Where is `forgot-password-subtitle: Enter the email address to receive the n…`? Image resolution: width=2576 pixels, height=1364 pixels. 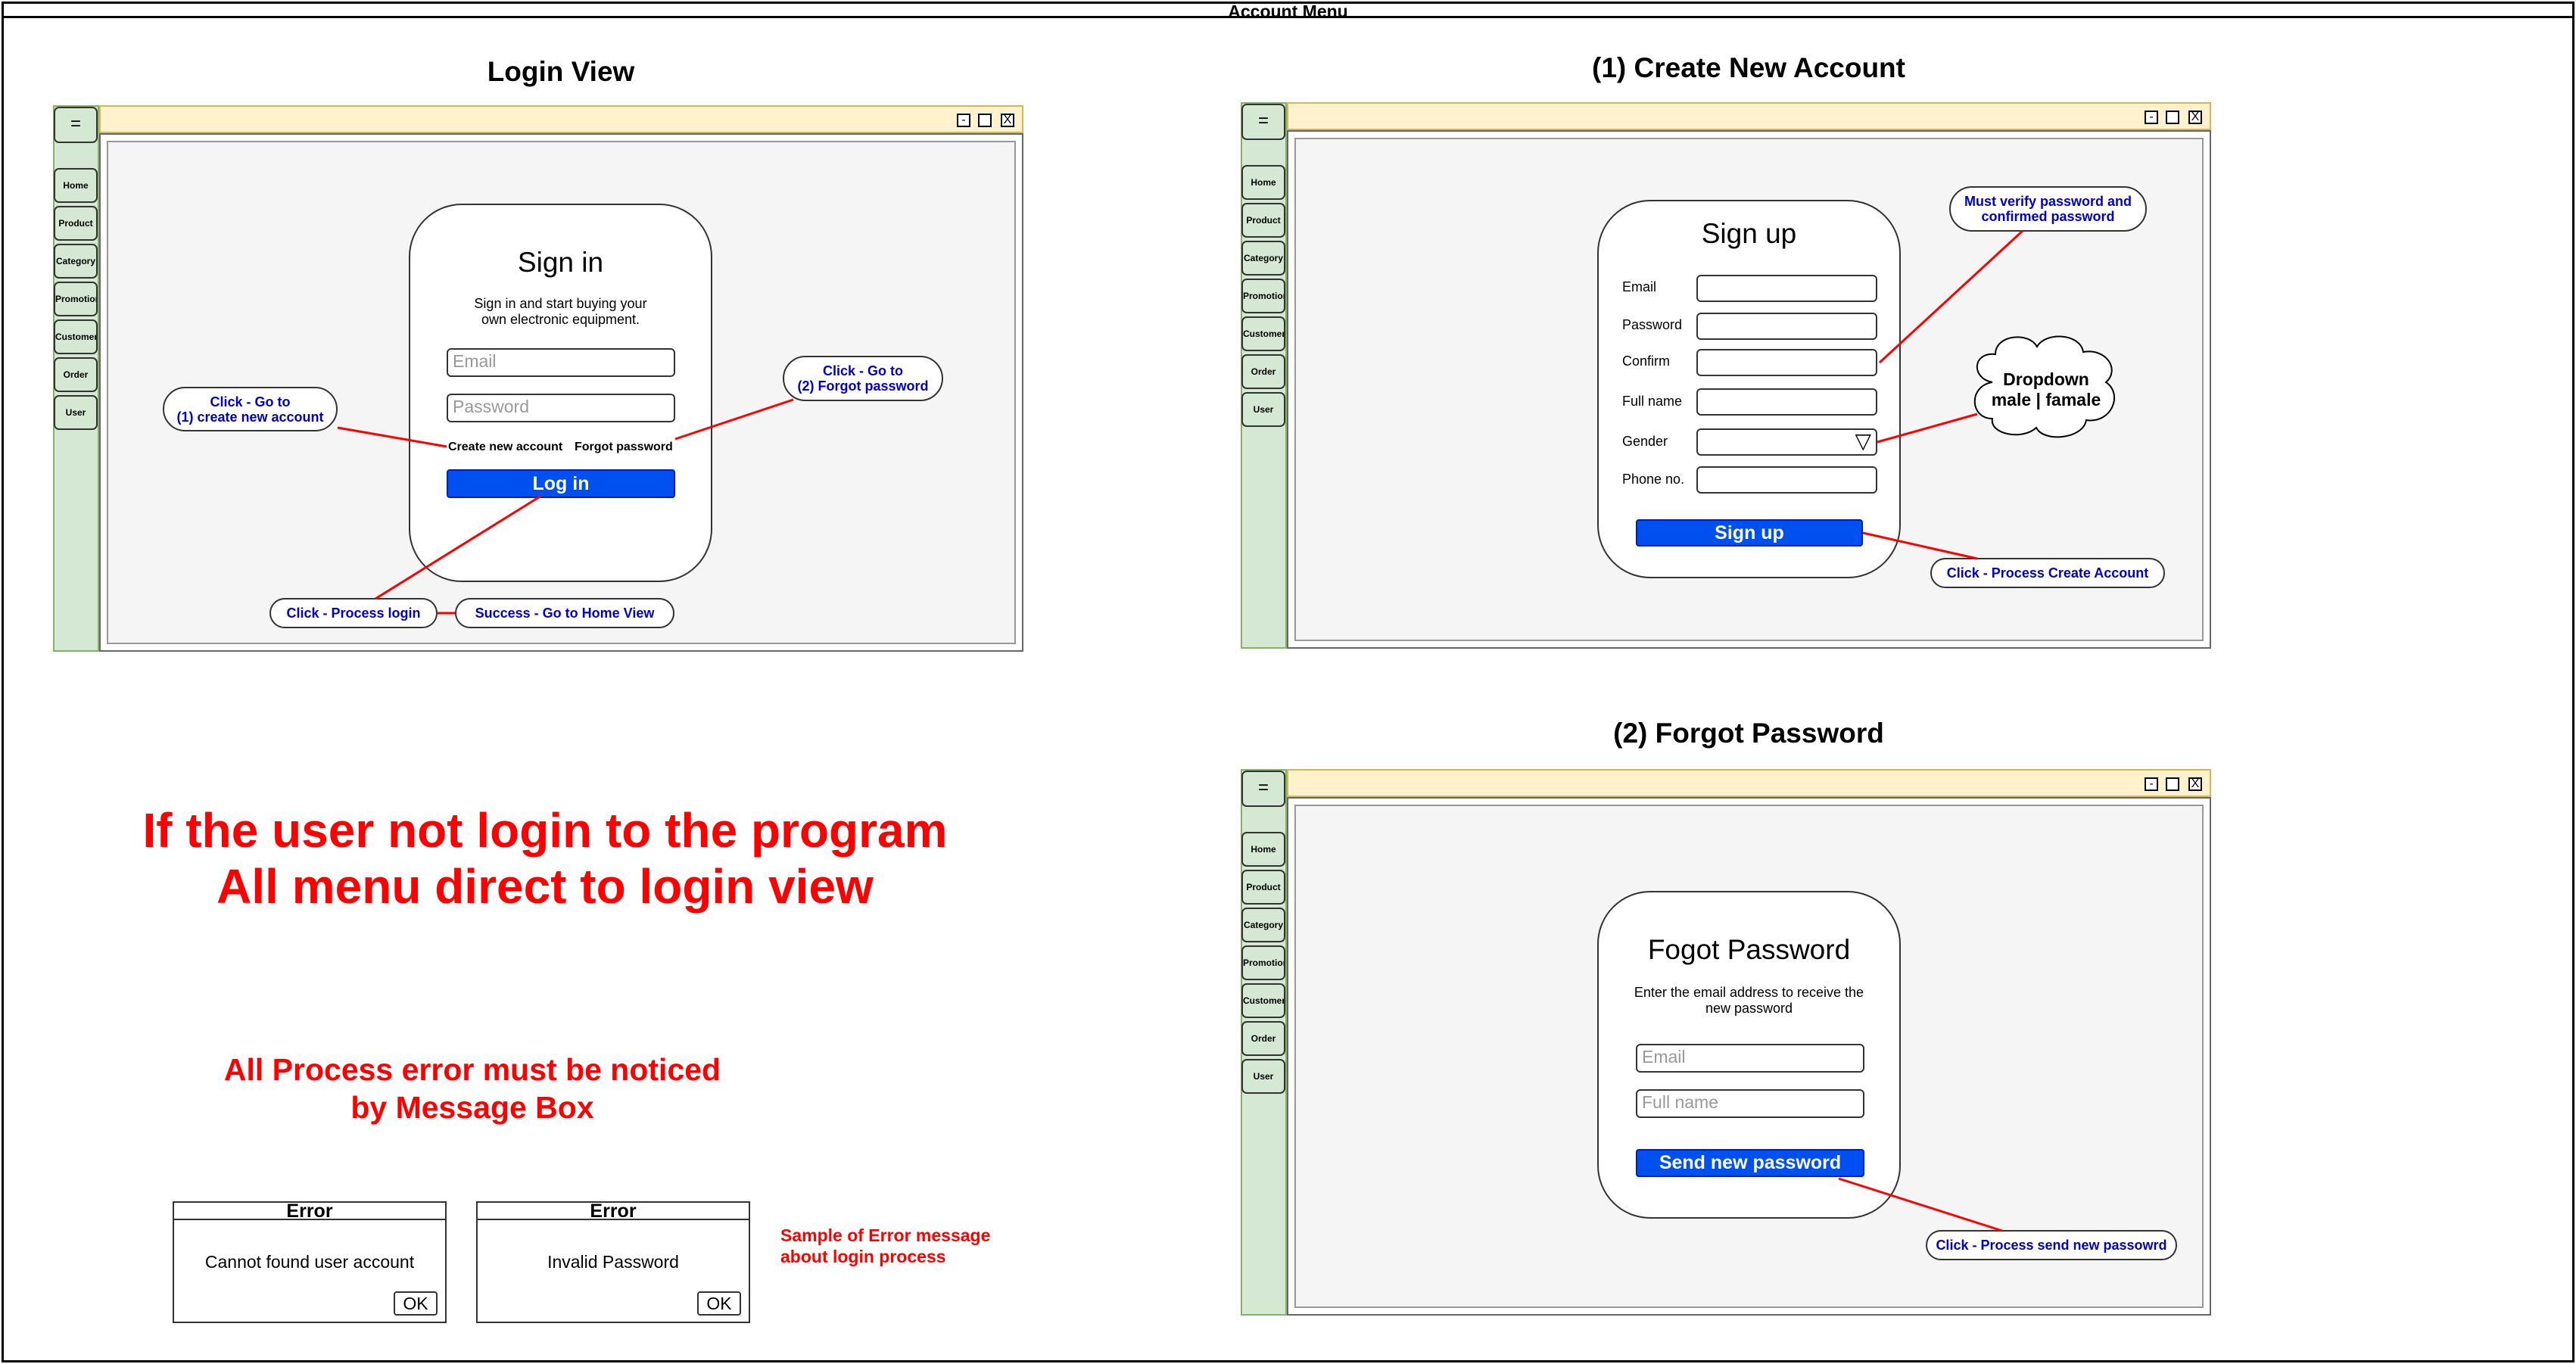 forgot-password-subtitle: Enter the email address to receive the n… is located at coordinates (1749, 1000).